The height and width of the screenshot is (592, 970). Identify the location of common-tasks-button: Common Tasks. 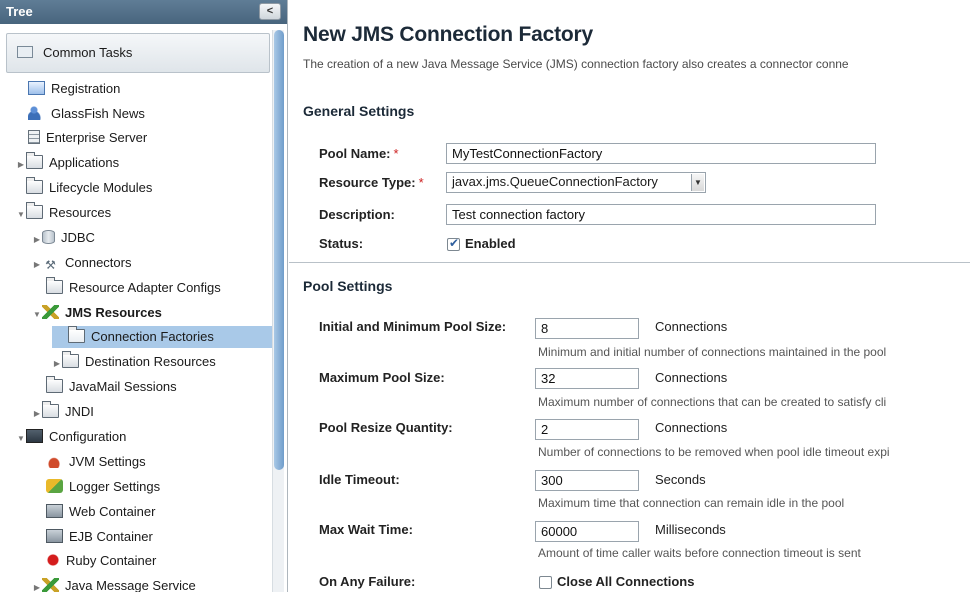
(138, 53).